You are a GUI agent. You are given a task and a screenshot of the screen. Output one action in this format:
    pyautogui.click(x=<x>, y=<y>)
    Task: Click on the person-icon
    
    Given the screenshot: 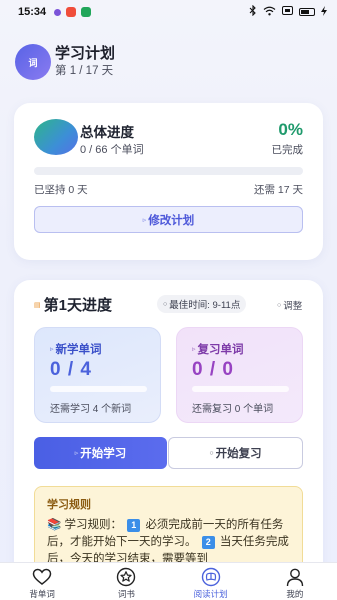 What is the action you would take?
    pyautogui.click(x=295, y=577)
    